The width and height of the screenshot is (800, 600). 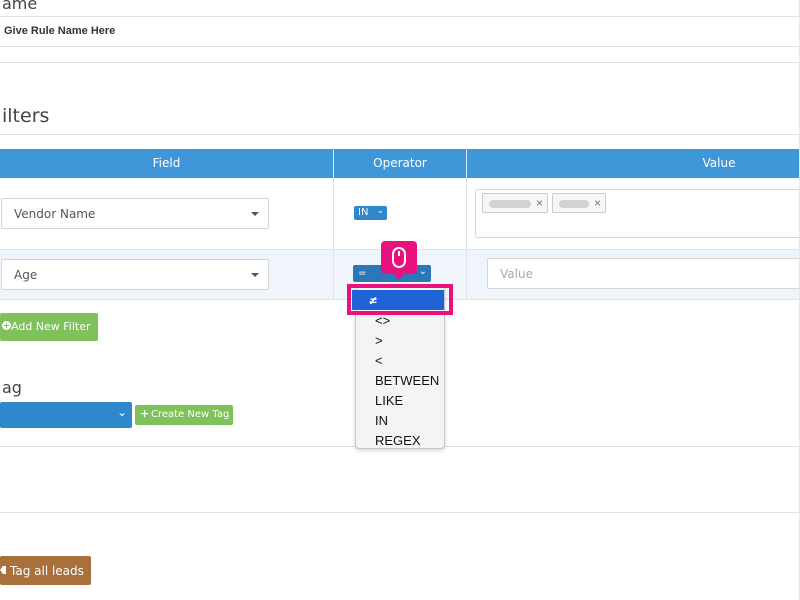 I want to click on filters-table-header: Field Operator Value, so click(x=400, y=163).